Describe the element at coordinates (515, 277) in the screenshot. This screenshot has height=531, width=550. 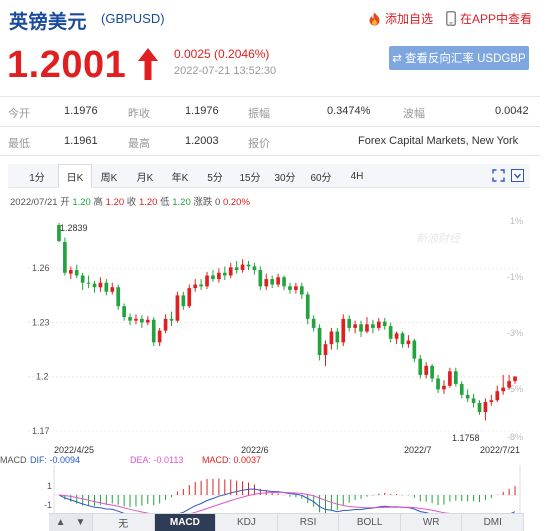
I see `right-tick-label: -1%` at that location.